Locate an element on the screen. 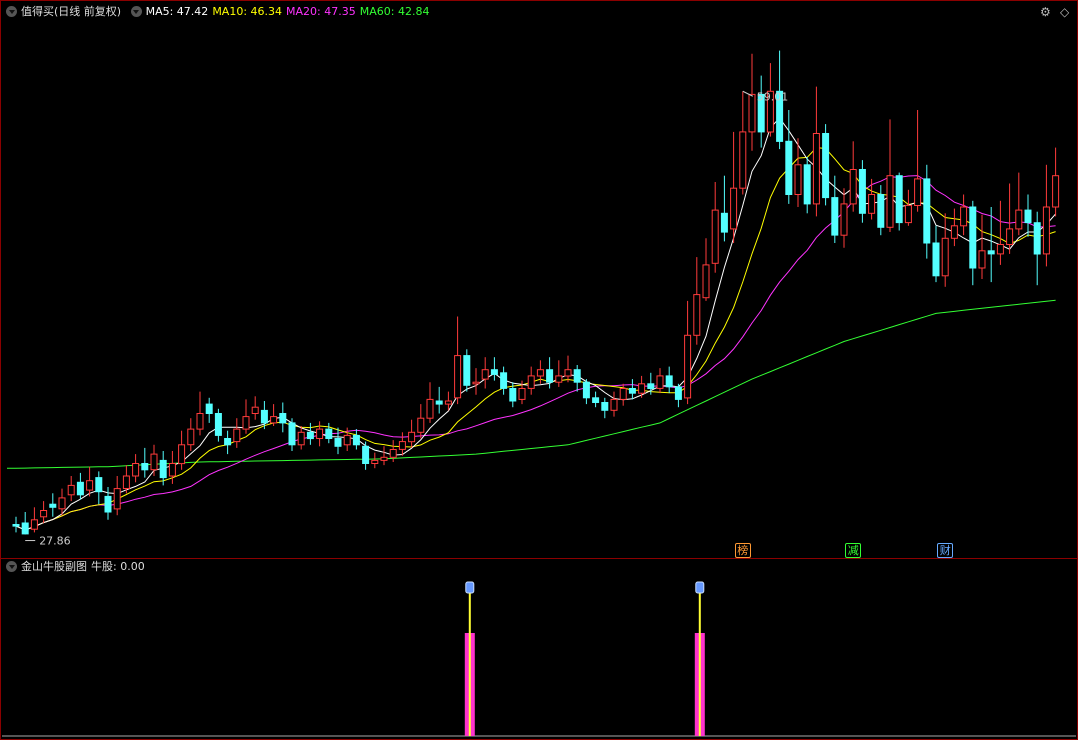 This screenshot has height=740, width=1078. event-tag: 减 is located at coordinates (853, 550).